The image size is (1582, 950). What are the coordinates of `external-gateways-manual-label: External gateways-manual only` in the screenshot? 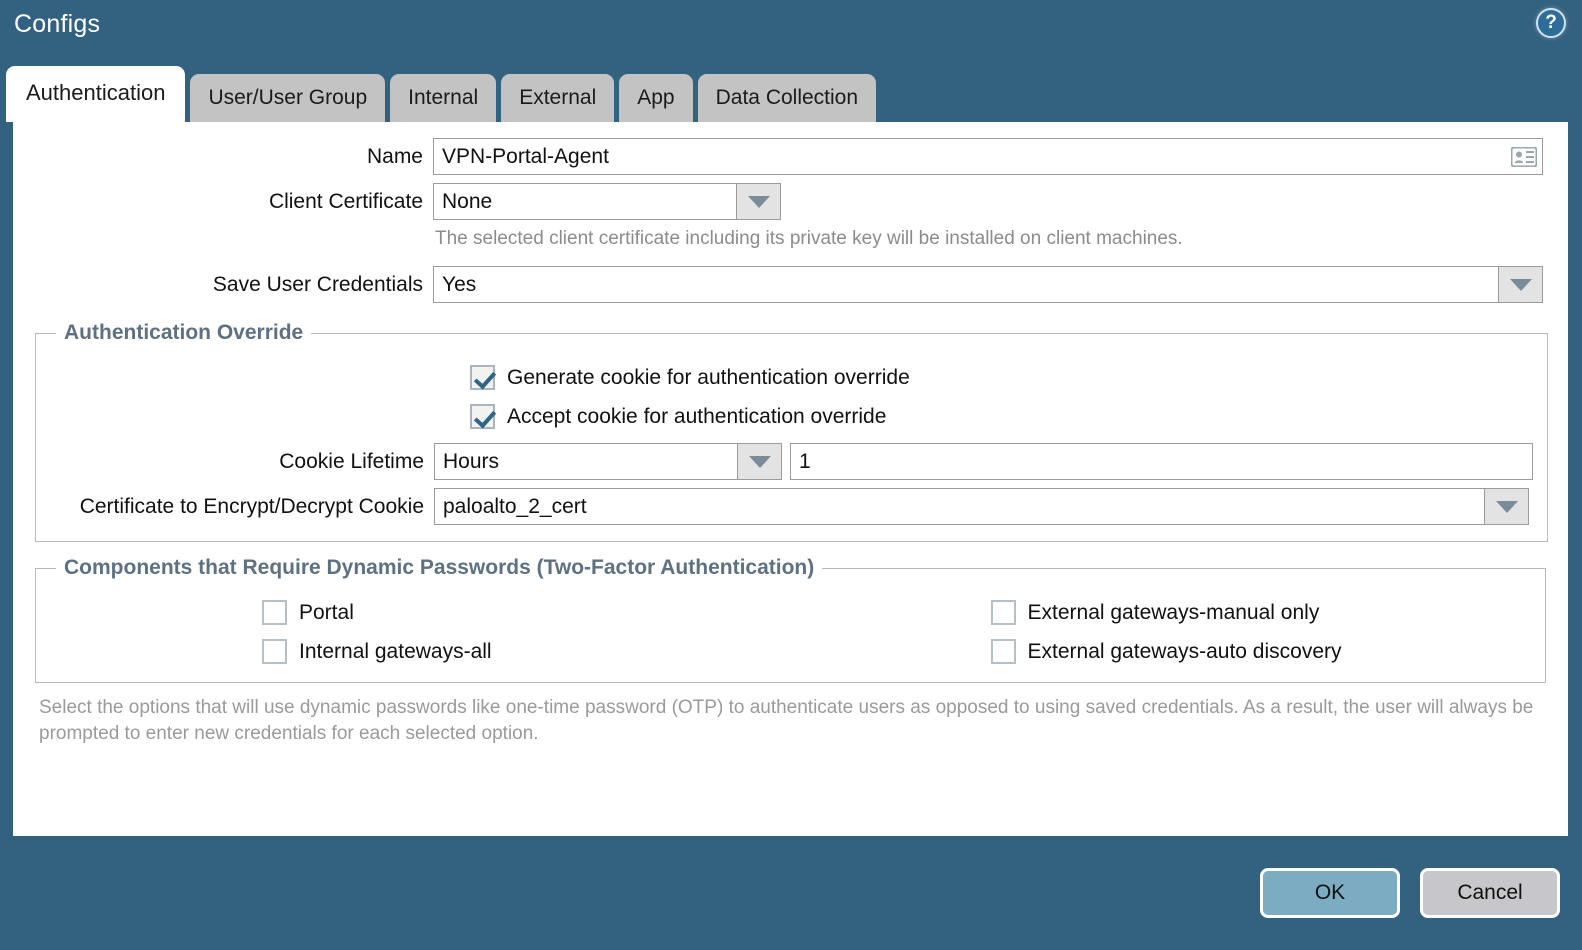 It's located at (1173, 612).